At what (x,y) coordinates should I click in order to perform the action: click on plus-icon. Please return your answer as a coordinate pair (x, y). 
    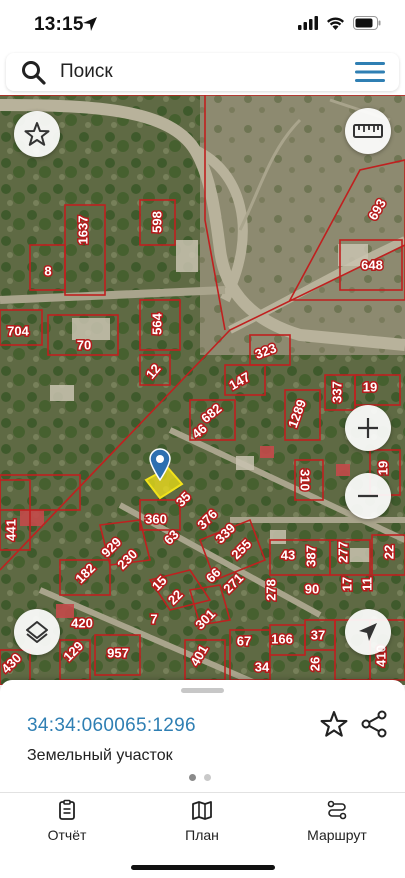
    Looking at the image, I should click on (368, 428).